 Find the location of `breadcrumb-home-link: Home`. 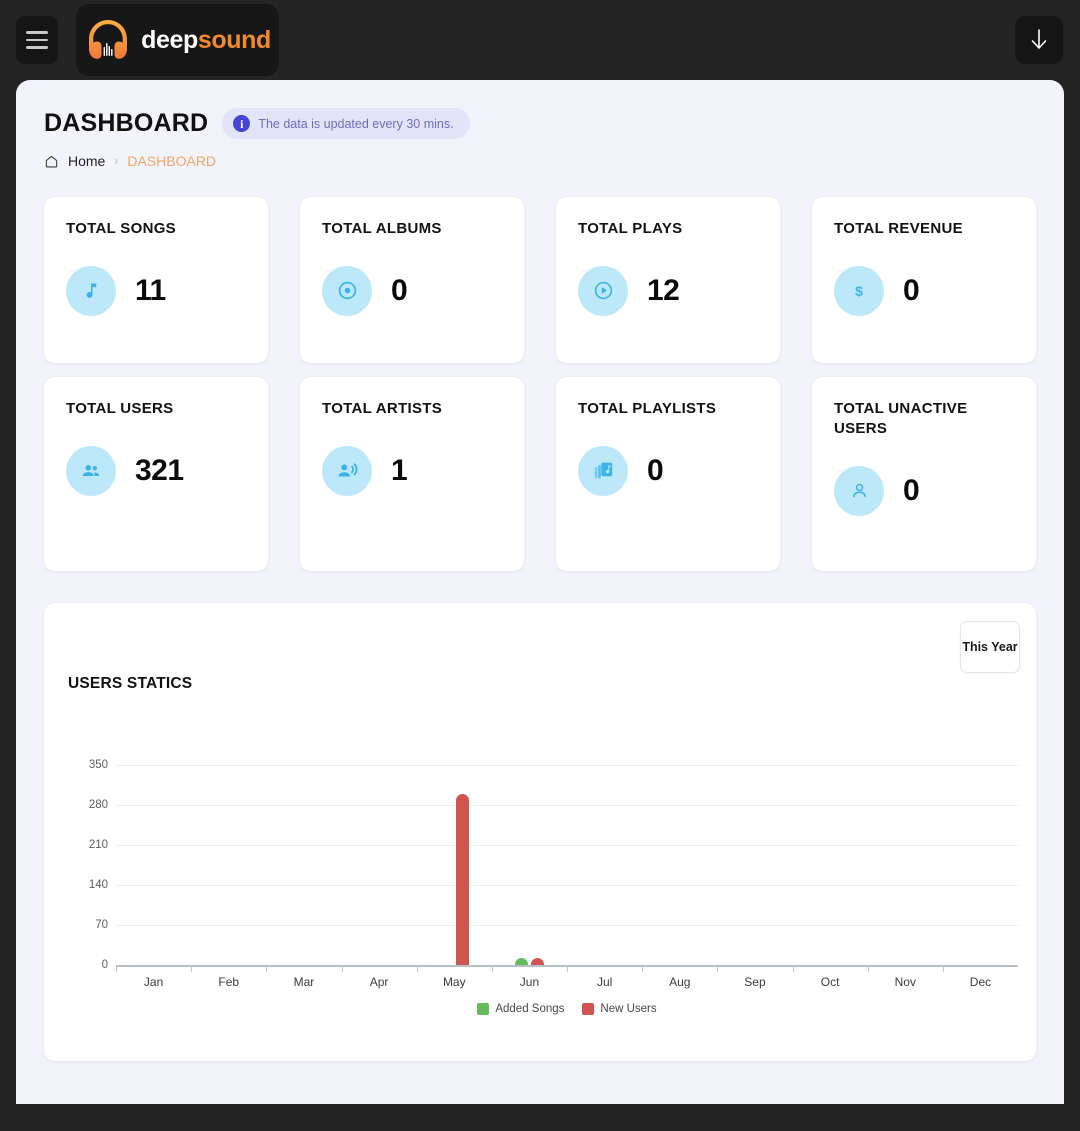

breadcrumb-home-link: Home is located at coordinates (86, 161).